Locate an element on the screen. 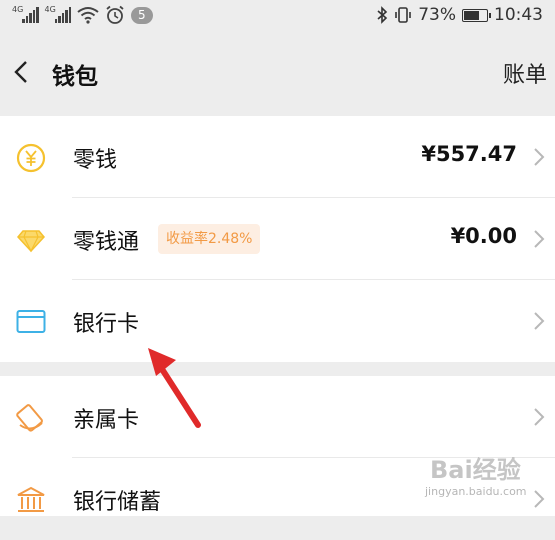 The height and width of the screenshot is (540, 555). page-title: 钱包 is located at coordinates (75, 77).